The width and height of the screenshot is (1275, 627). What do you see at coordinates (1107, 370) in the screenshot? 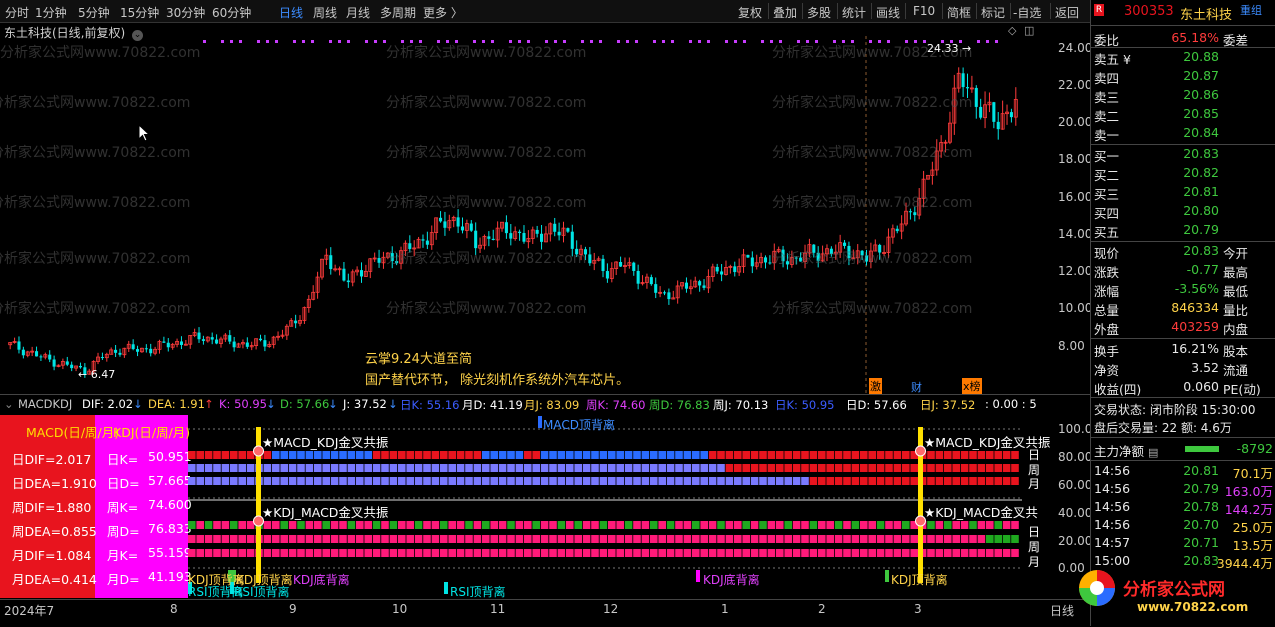
I see `stat-label: 净资` at bounding box center [1107, 370].